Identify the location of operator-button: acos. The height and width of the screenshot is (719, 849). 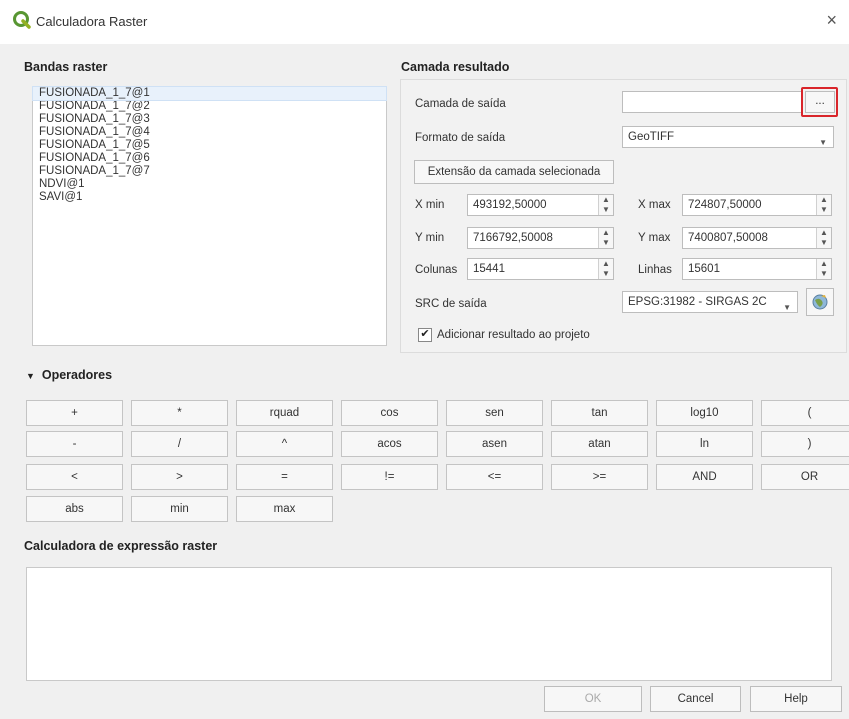
(389, 444).